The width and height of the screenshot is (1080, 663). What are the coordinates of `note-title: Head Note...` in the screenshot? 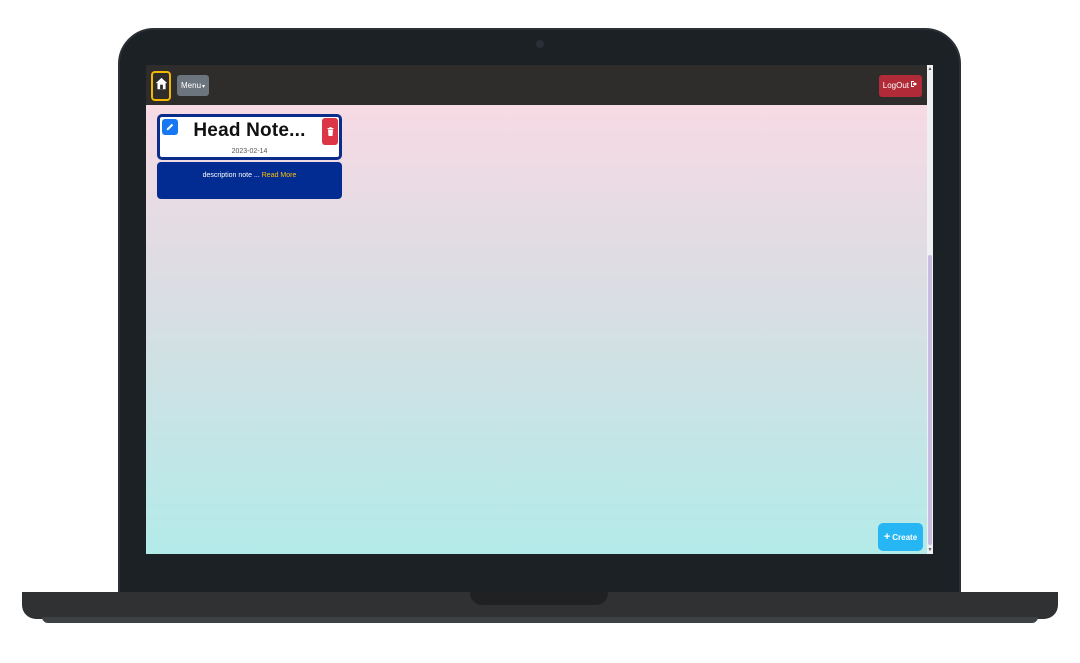 It's located at (249, 130).